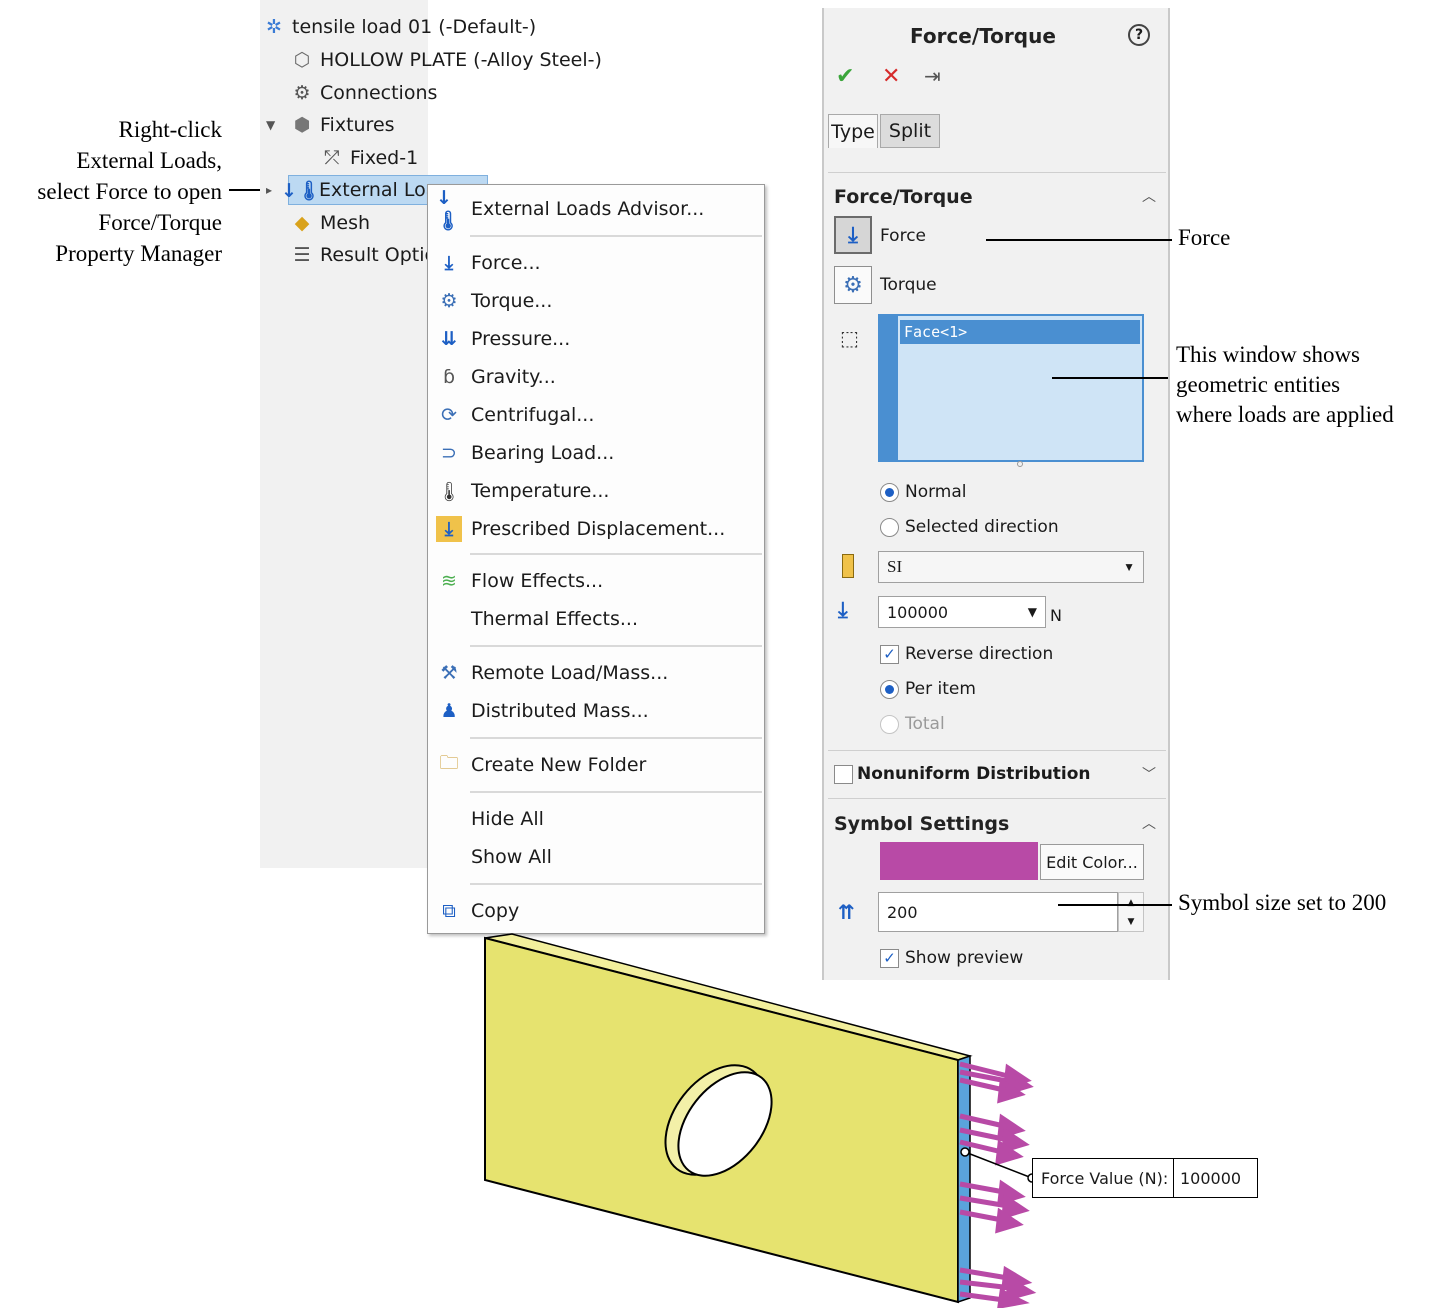 The image size is (1445, 1308). What do you see at coordinates (302, 60) in the screenshot?
I see `part-icon: ⬡` at bounding box center [302, 60].